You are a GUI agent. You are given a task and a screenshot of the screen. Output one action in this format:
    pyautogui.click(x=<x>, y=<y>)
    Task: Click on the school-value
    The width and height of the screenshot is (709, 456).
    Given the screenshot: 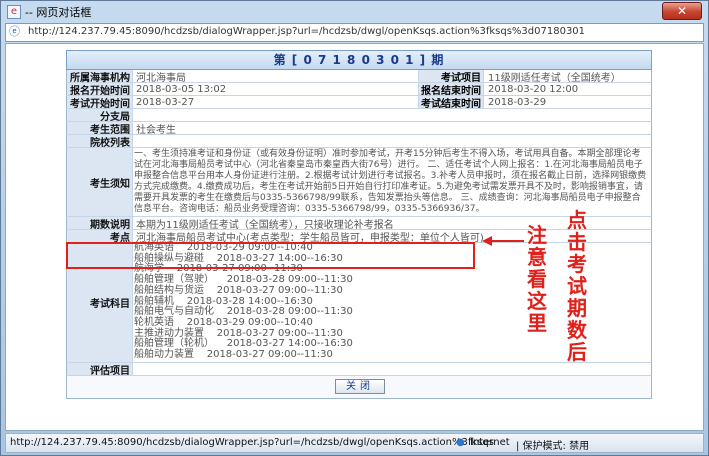 What is the action you would take?
    pyautogui.click(x=135, y=141)
    